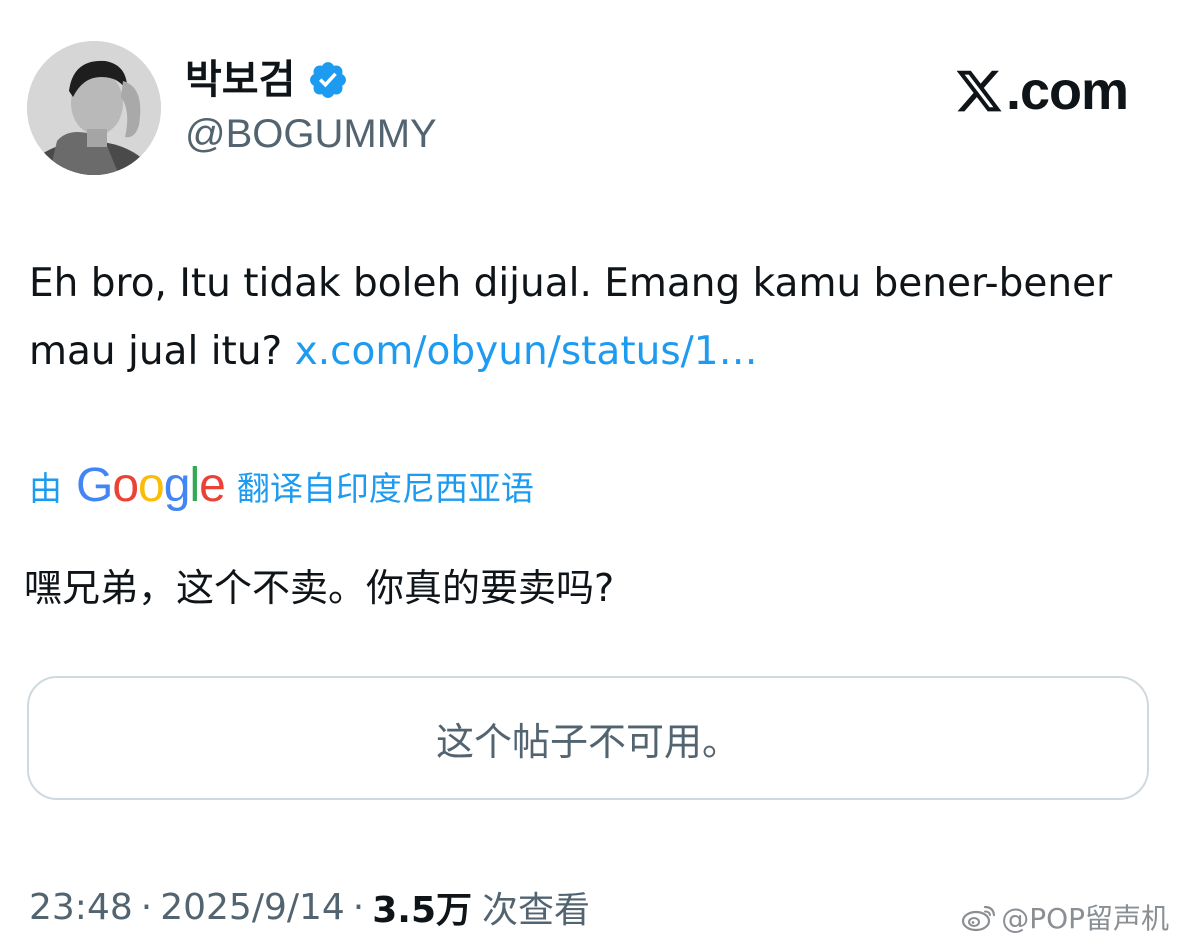 This screenshot has height=948, width=1179. I want to click on profile-photo, so click(94, 108).